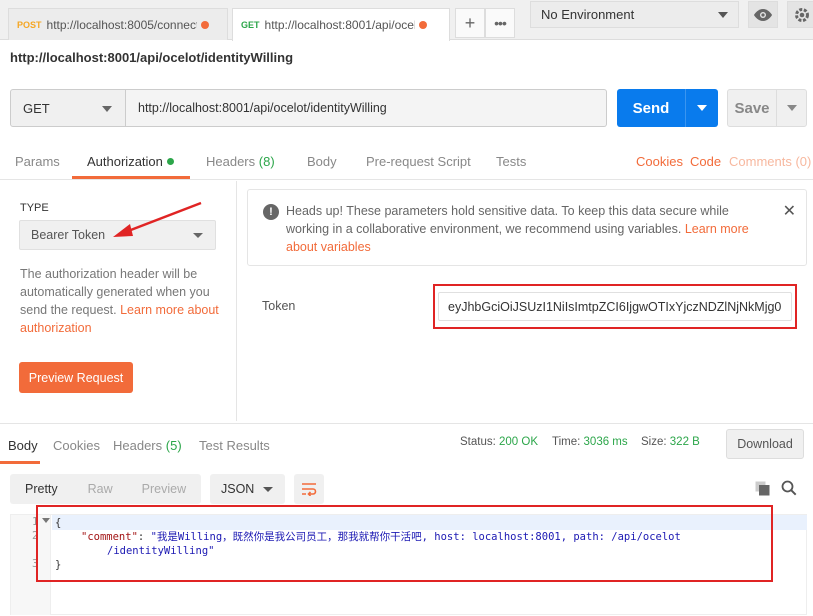  What do you see at coordinates (34, 208) in the screenshot?
I see `auth-type-label: TYPE` at bounding box center [34, 208].